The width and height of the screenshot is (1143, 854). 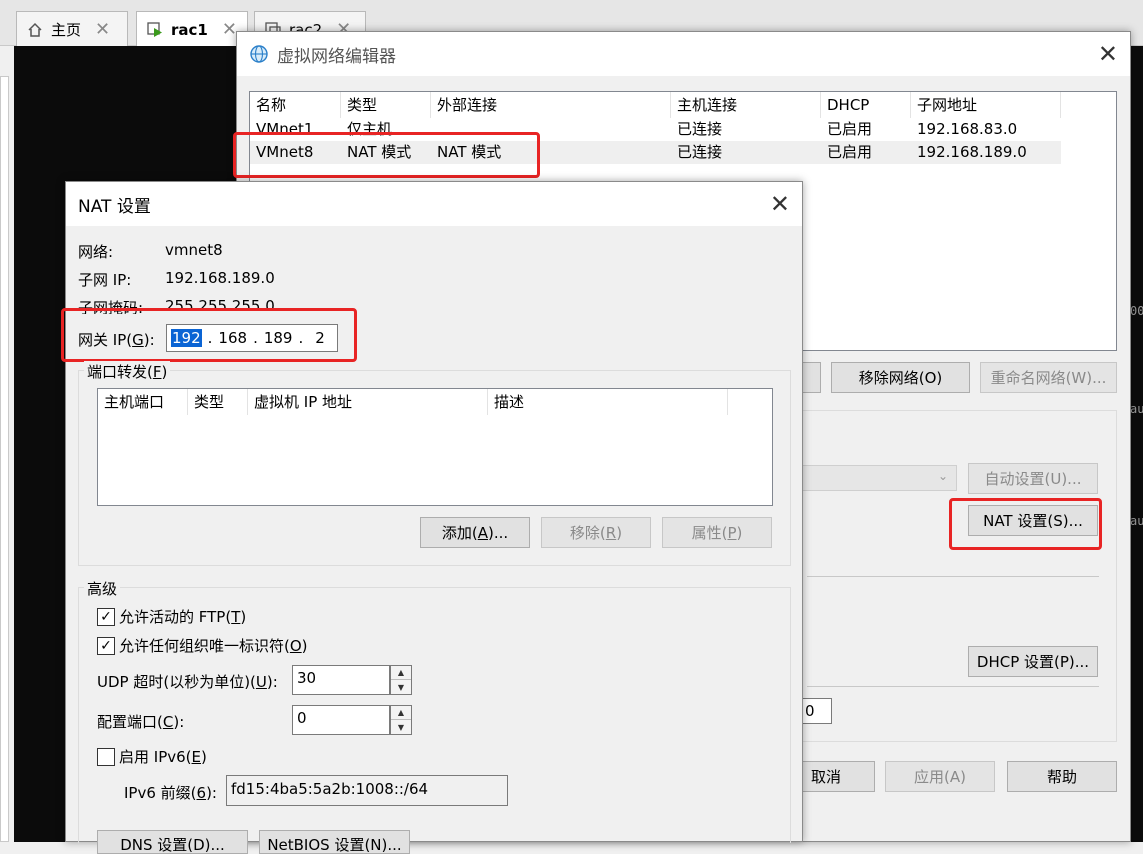 What do you see at coordinates (220, 278) in the screenshot?
I see `subnet-ip-value: 192.168.189.0` at bounding box center [220, 278].